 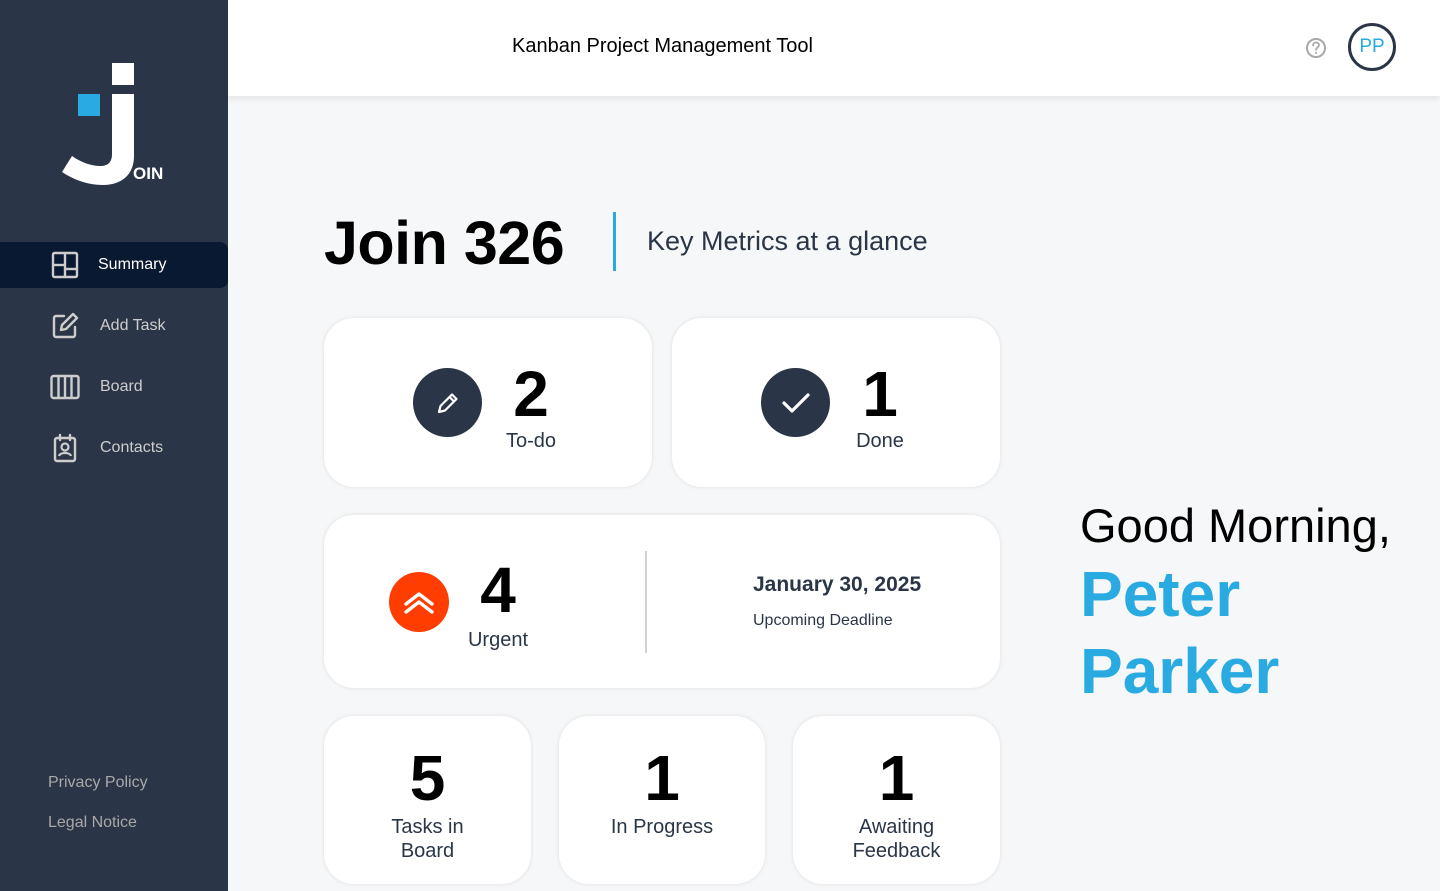 What do you see at coordinates (787, 241) in the screenshot?
I see `page-subtitle: Key Metrics at a glance` at bounding box center [787, 241].